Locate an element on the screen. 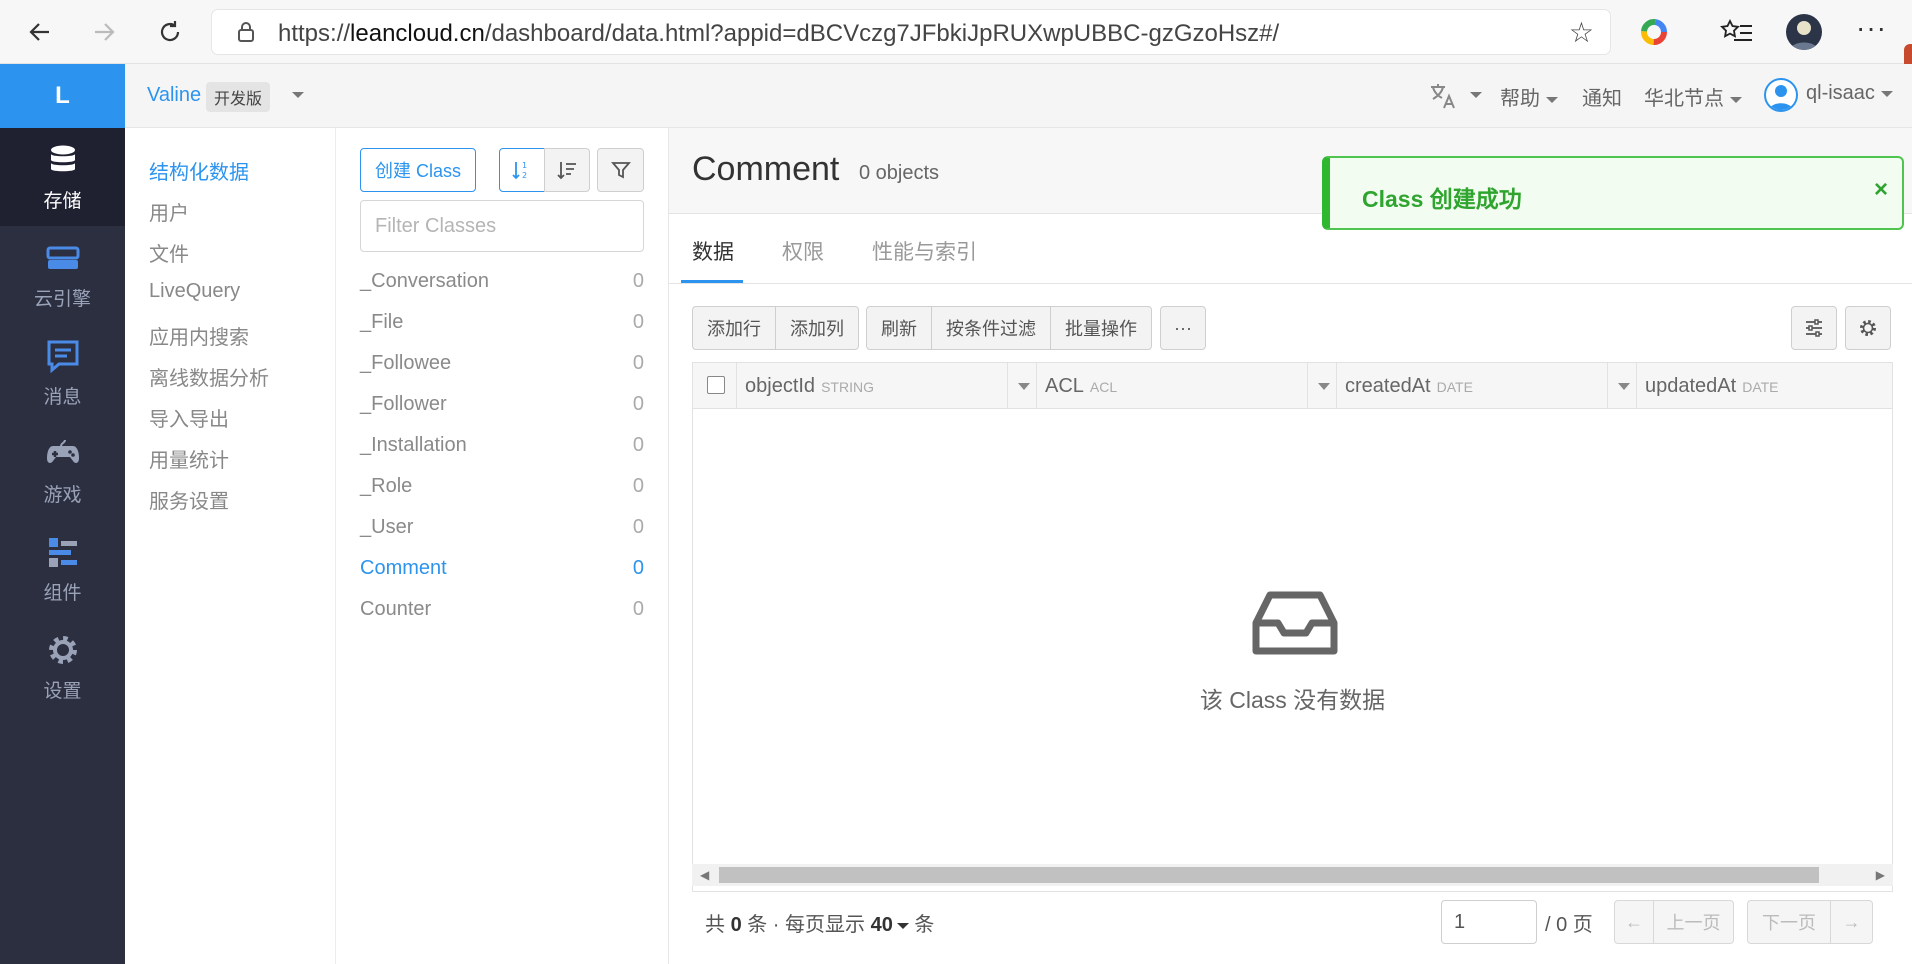 The image size is (1912, 964). class-item: _Role 0 is located at coordinates (502, 487).